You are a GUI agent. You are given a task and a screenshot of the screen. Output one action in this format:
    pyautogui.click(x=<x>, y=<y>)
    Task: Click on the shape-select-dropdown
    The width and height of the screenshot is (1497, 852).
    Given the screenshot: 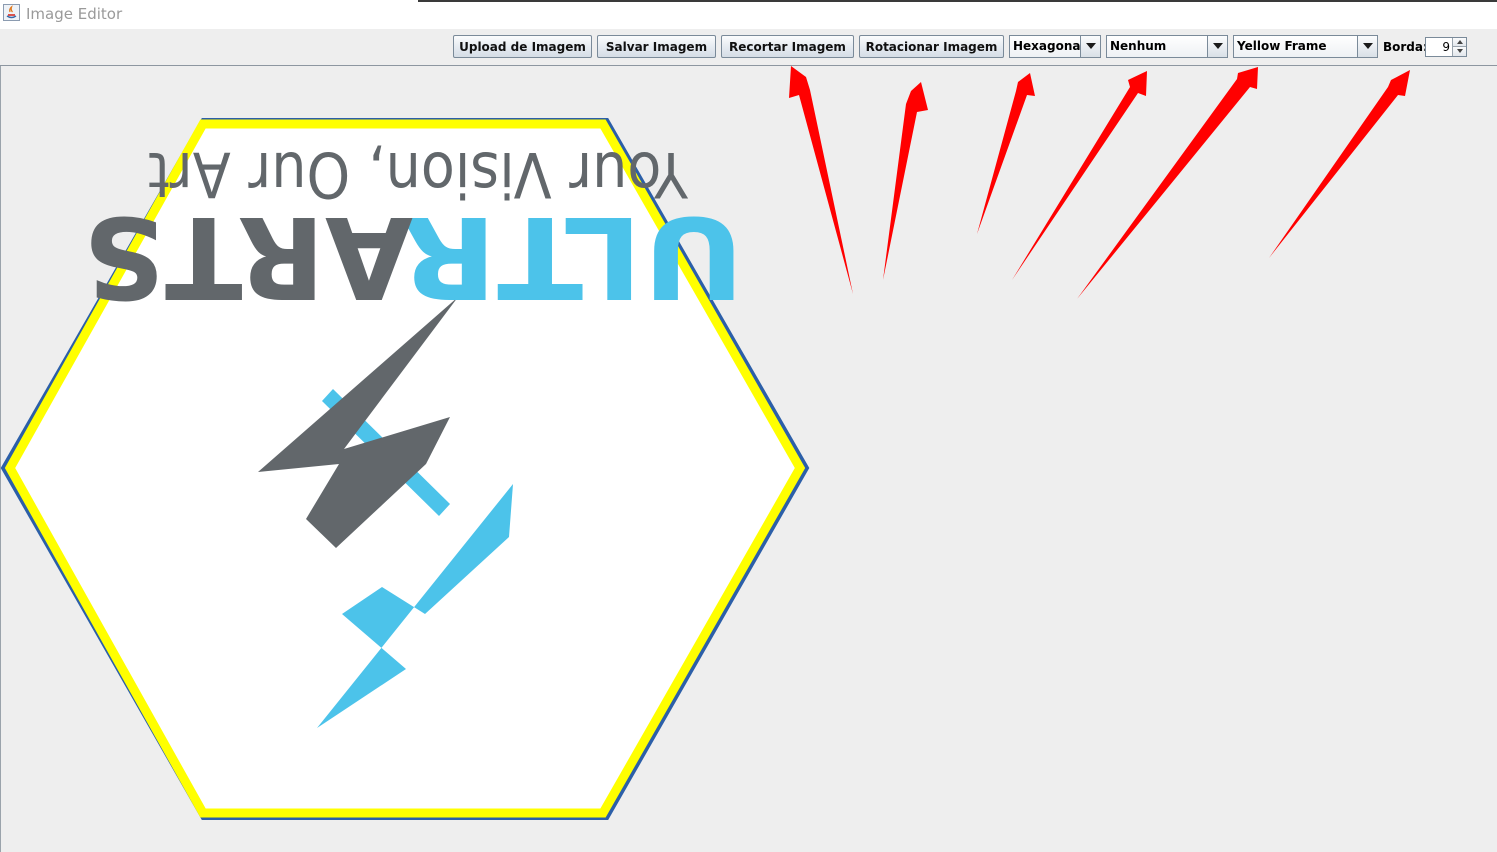 What is the action you would take?
    pyautogui.click(x=1090, y=46)
    